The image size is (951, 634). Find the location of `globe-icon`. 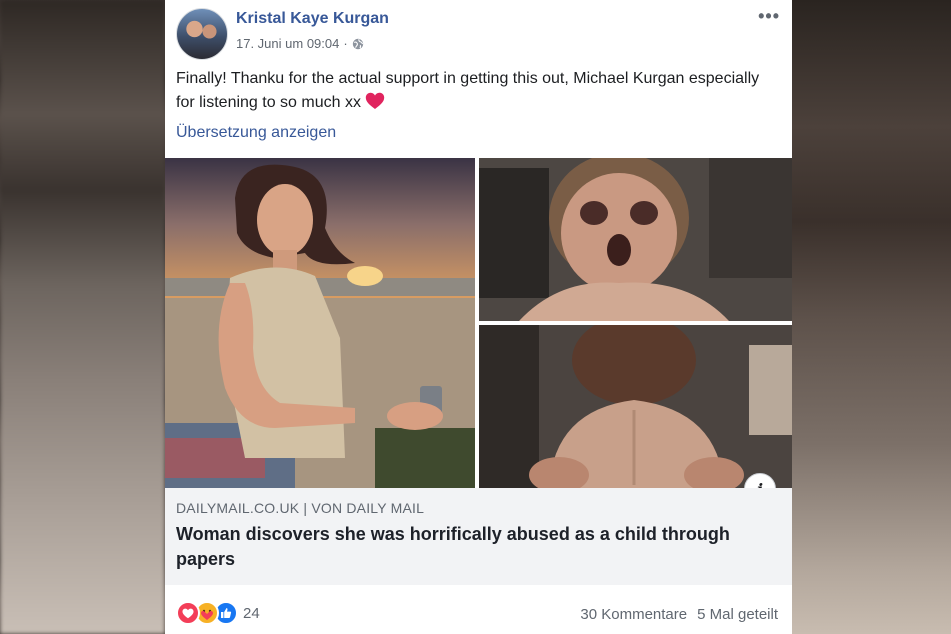

globe-icon is located at coordinates (357, 43).